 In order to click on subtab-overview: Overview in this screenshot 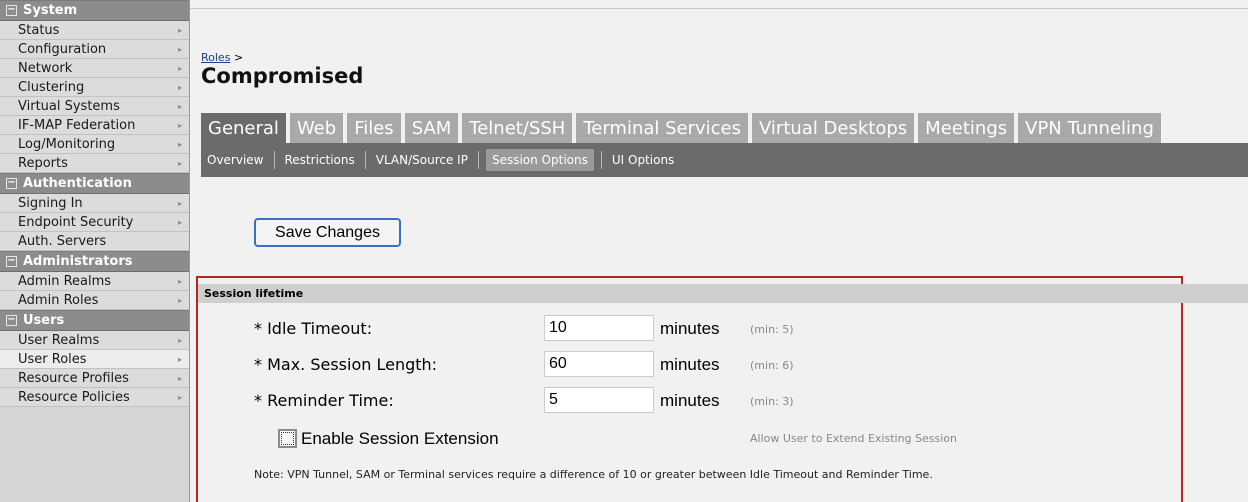, I will do `click(235, 160)`.